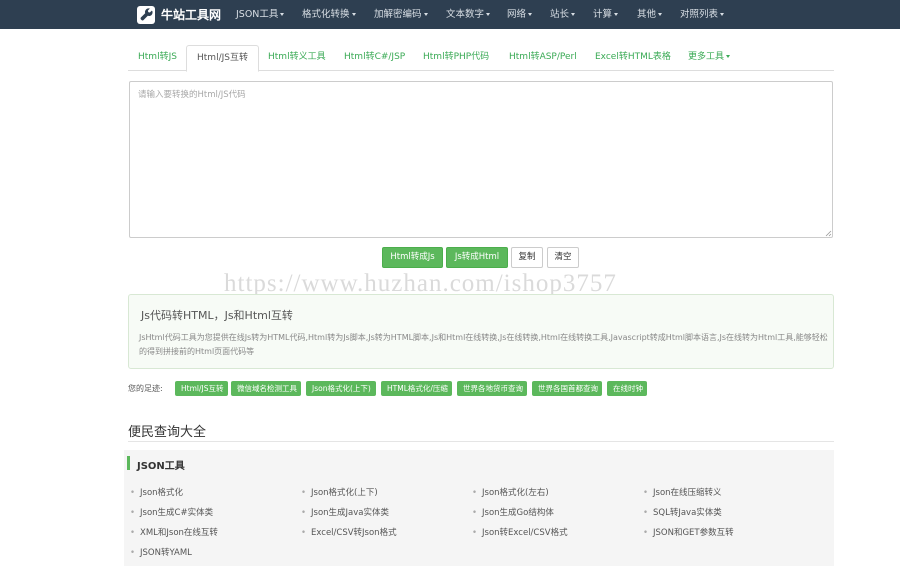 Image resolution: width=900 pixels, height=566 pixels. I want to click on js-to-html-button: Js转成Html, so click(477, 257).